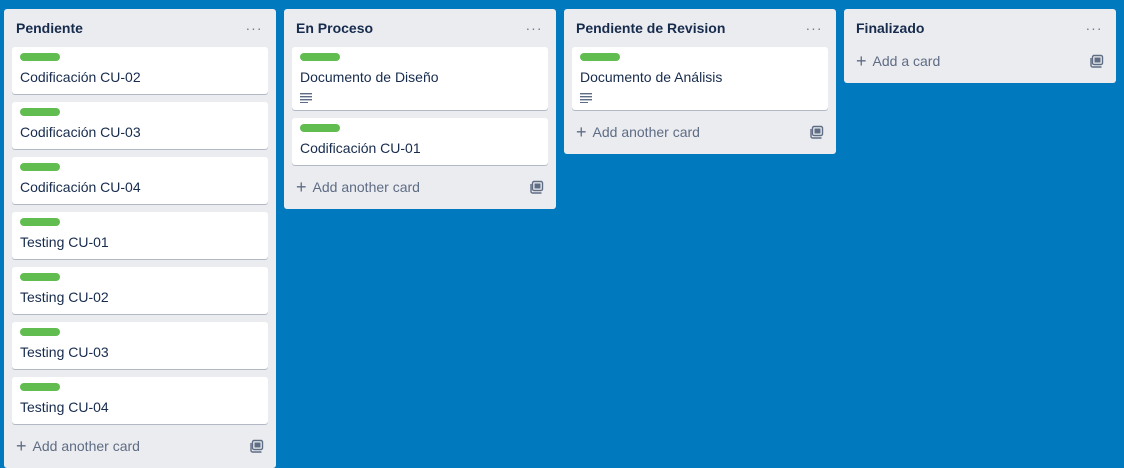 This screenshot has height=468, width=1124. I want to click on card-list: Documento de Análisis, so click(700, 78).